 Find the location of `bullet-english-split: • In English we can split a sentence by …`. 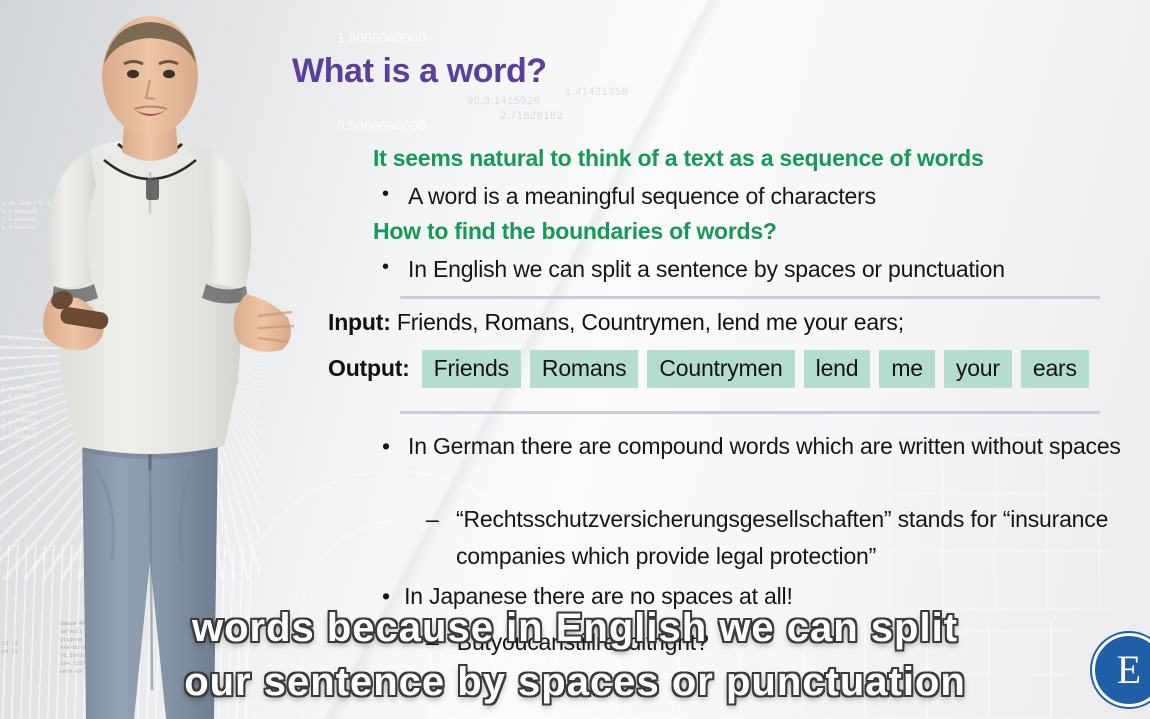

bullet-english-split: • In English we can split a sentence by … is located at coordinates (693, 269).